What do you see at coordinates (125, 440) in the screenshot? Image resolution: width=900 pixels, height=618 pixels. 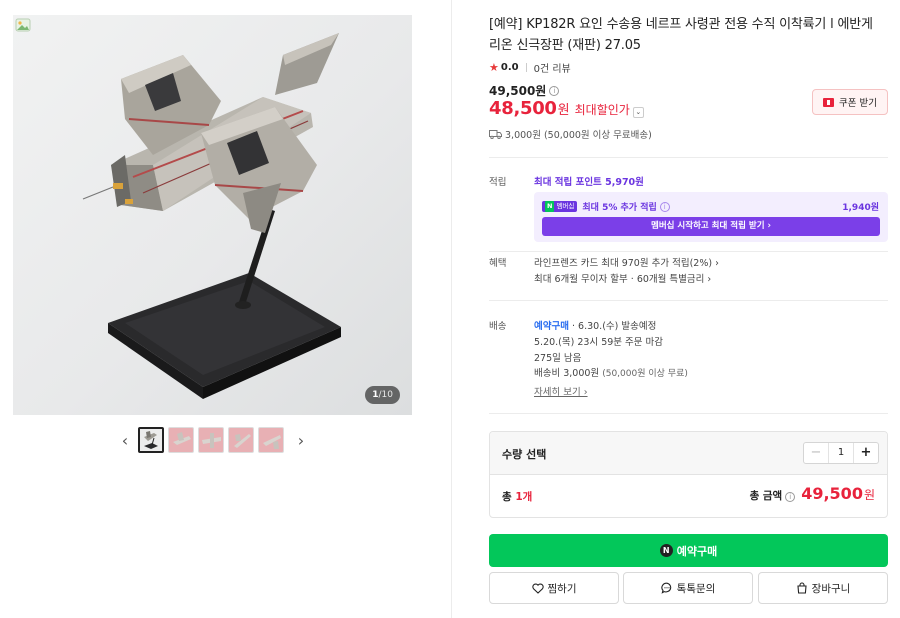 I see `chevron-left-icon: ‹` at bounding box center [125, 440].